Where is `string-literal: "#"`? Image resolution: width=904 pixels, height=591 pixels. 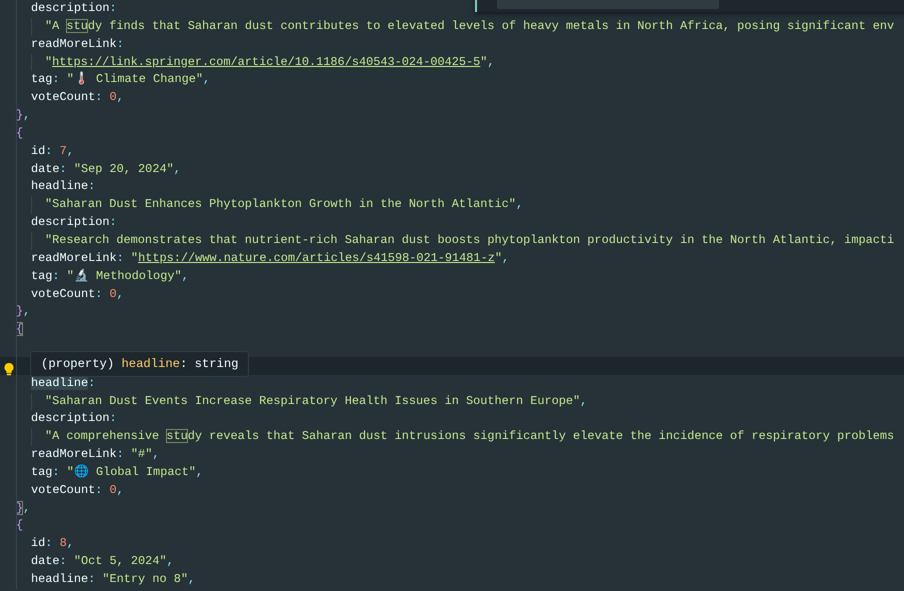 string-literal: "#" is located at coordinates (141, 454).